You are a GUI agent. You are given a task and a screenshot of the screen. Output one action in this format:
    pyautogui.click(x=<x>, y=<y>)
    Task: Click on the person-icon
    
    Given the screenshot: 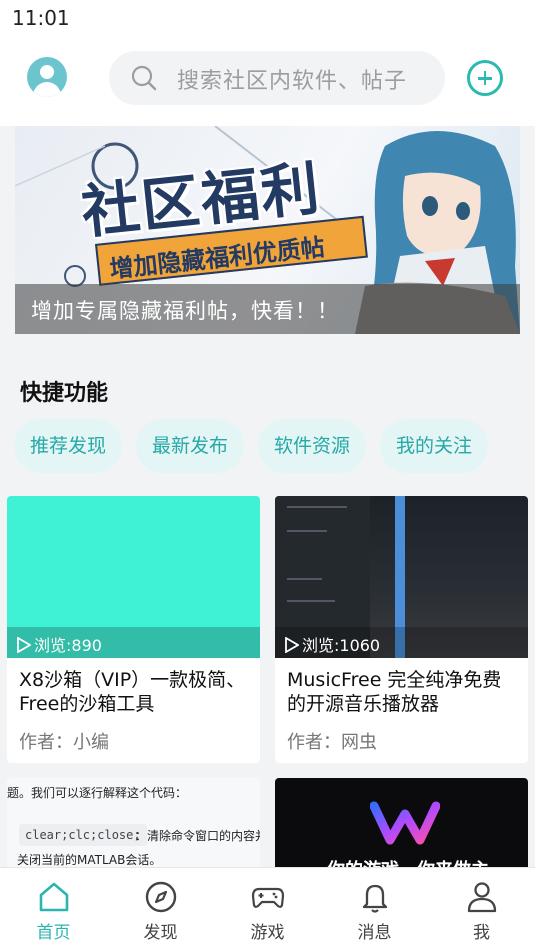 What is the action you would take?
    pyautogui.click(x=482, y=897)
    